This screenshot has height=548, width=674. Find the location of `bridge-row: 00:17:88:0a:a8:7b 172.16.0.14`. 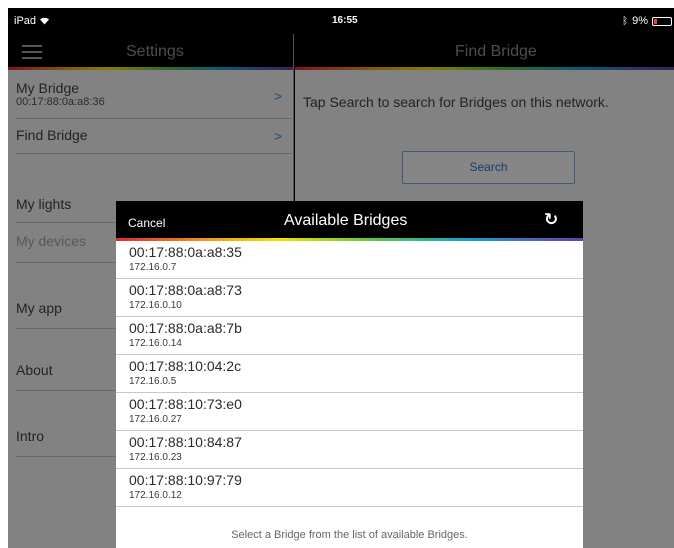

bridge-row: 00:17:88:0a:a8:7b 172.16.0.14 is located at coordinates (349, 336).